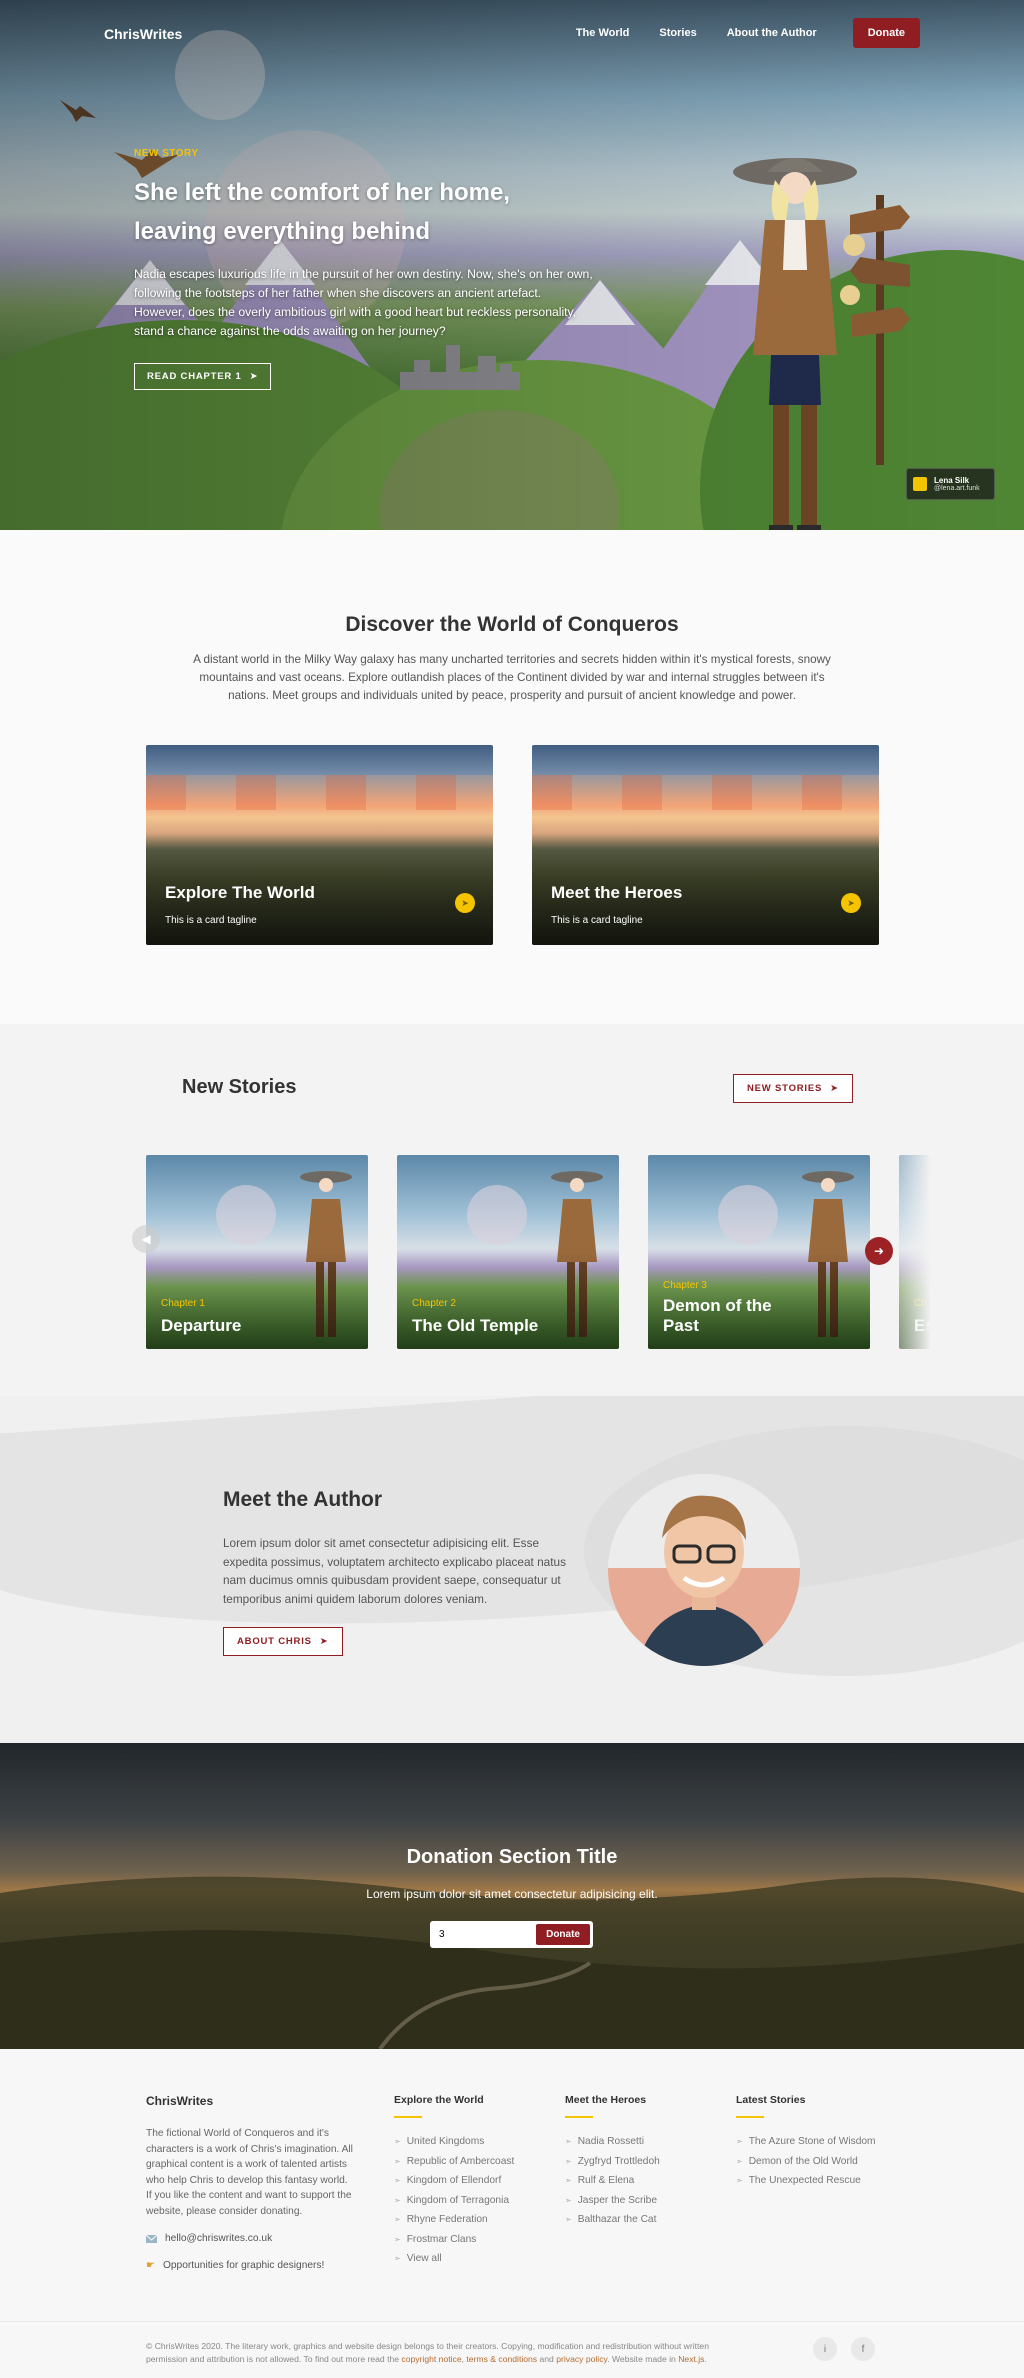  Describe the element at coordinates (439, 2100) in the screenshot. I see `footer-column-title: Explore the World` at that location.